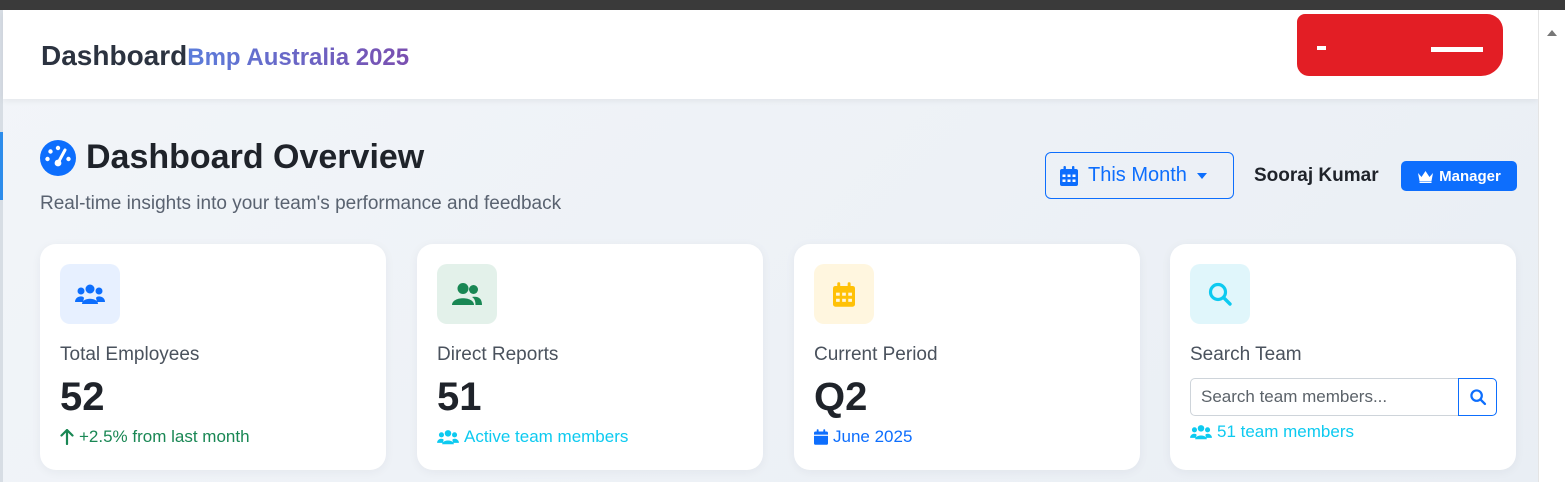  What do you see at coordinates (164, 436) in the screenshot?
I see `card-meta-text: +2.5% from last month` at bounding box center [164, 436].